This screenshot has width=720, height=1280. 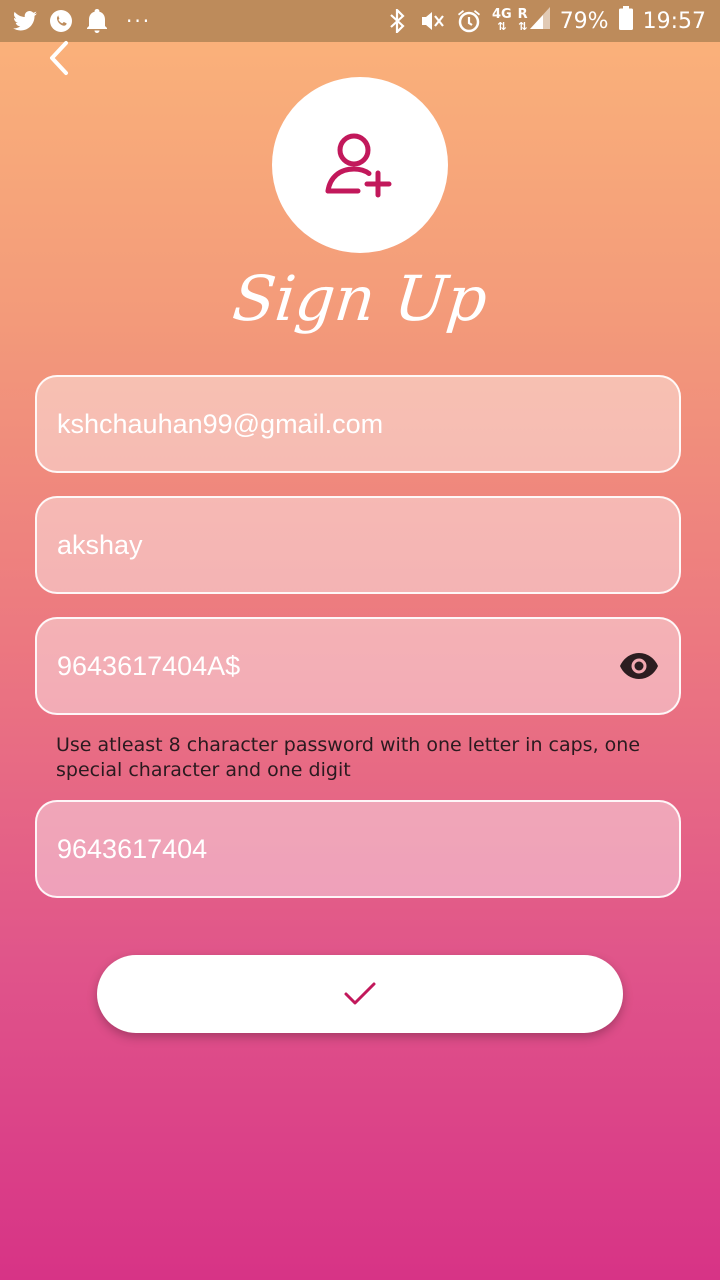 I want to click on email-field, so click(x=358, y=424).